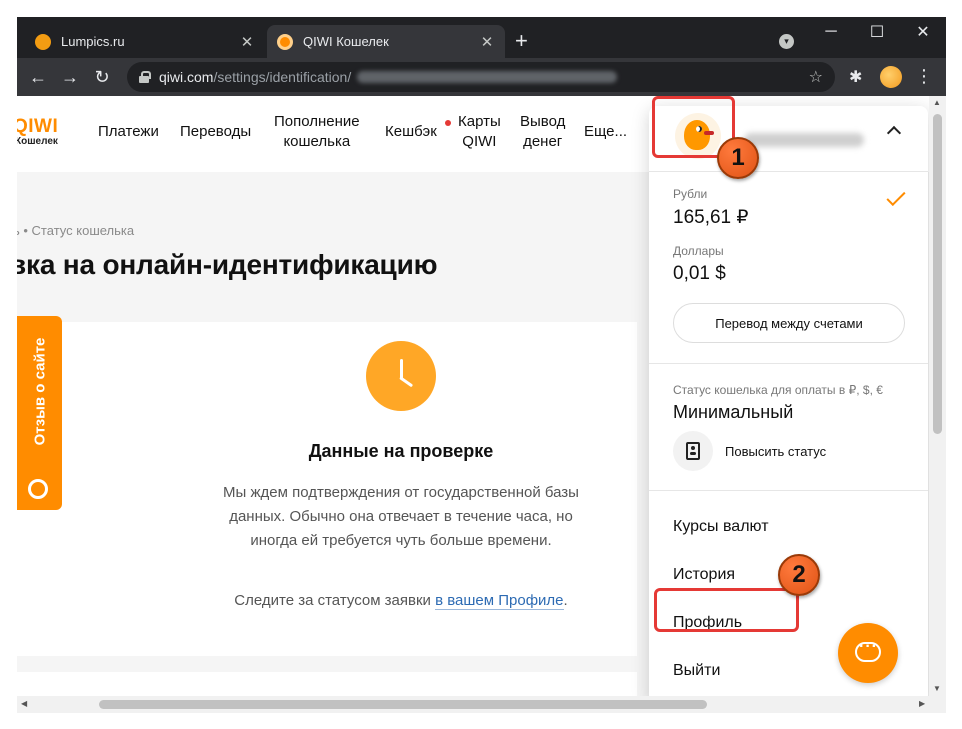 This screenshot has width=962, height=729. I want to click on id-card-icon, so click(693, 451).